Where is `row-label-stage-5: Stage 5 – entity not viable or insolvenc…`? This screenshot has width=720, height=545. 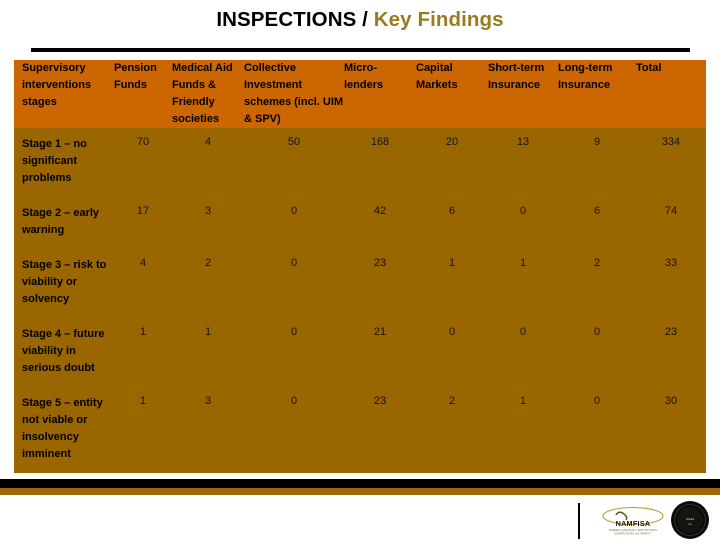 row-label-stage-5: Stage 5 – entity not viable or insolvenc… is located at coordinates (62, 428).